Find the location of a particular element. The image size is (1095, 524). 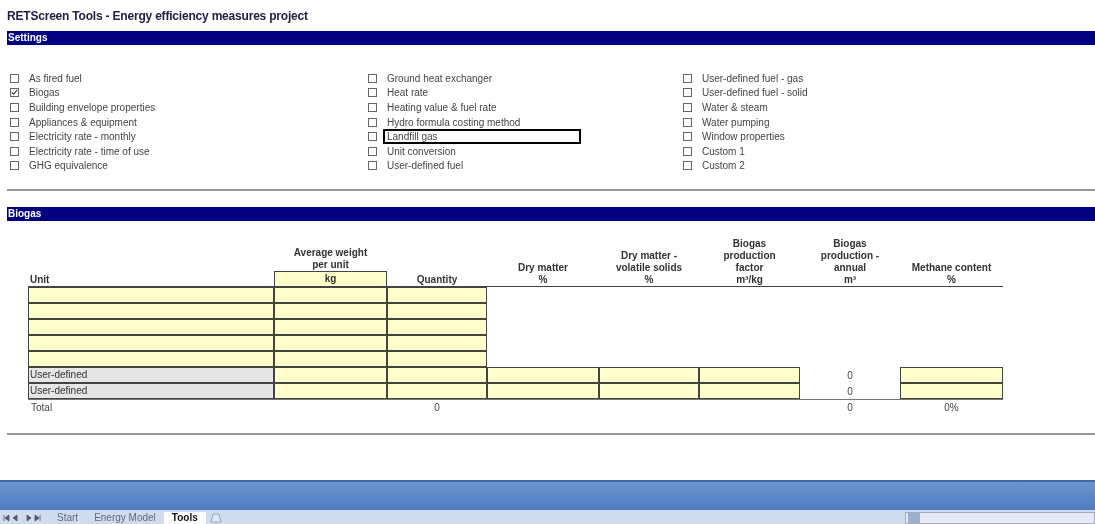

option-label: Heat rate is located at coordinates (408, 93).